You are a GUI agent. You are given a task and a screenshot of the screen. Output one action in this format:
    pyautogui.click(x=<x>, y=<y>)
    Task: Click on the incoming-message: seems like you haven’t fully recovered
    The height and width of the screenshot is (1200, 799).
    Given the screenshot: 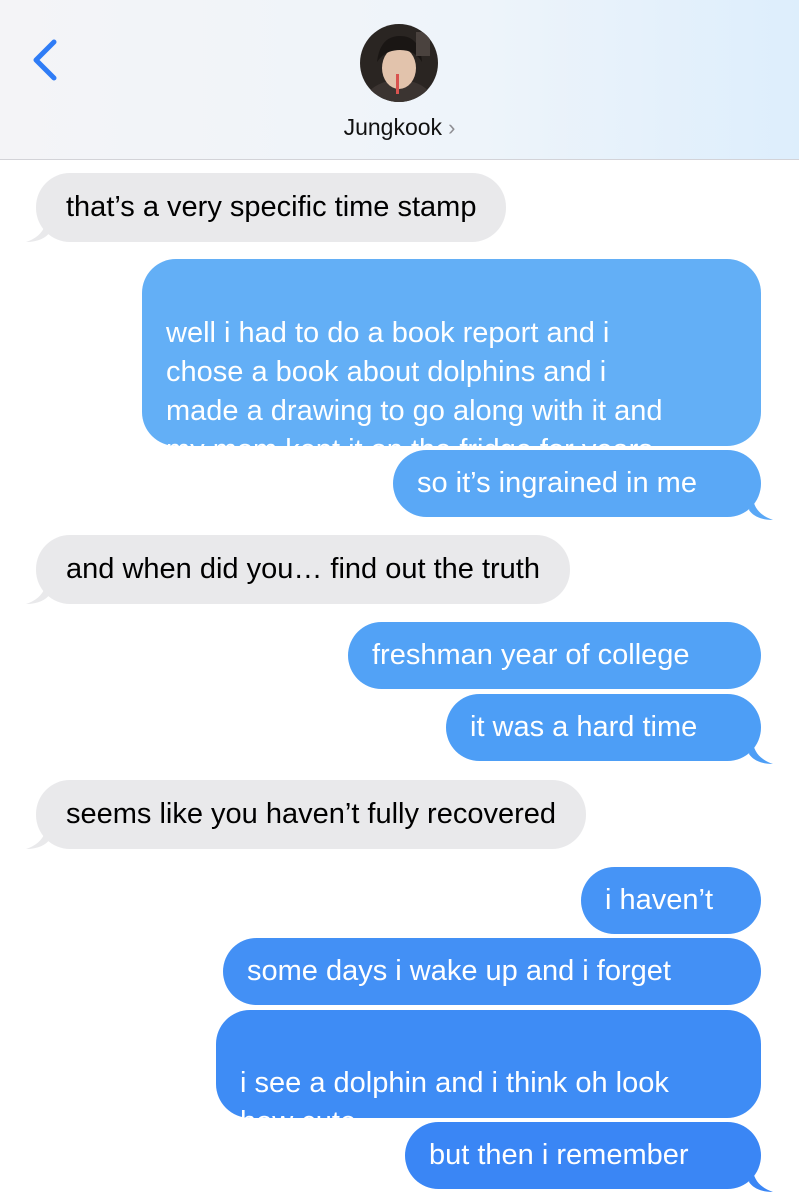 What is the action you would take?
    pyautogui.click(x=311, y=814)
    